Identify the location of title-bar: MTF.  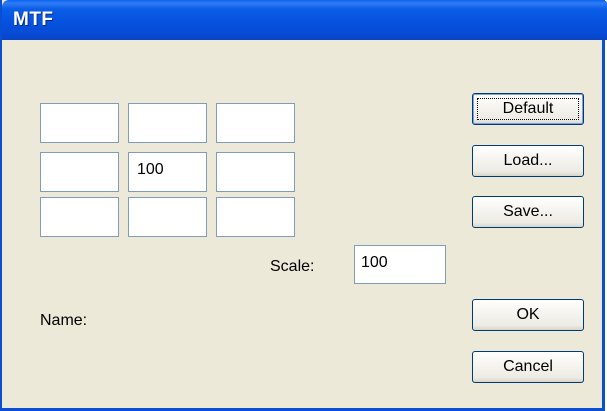
(304, 20).